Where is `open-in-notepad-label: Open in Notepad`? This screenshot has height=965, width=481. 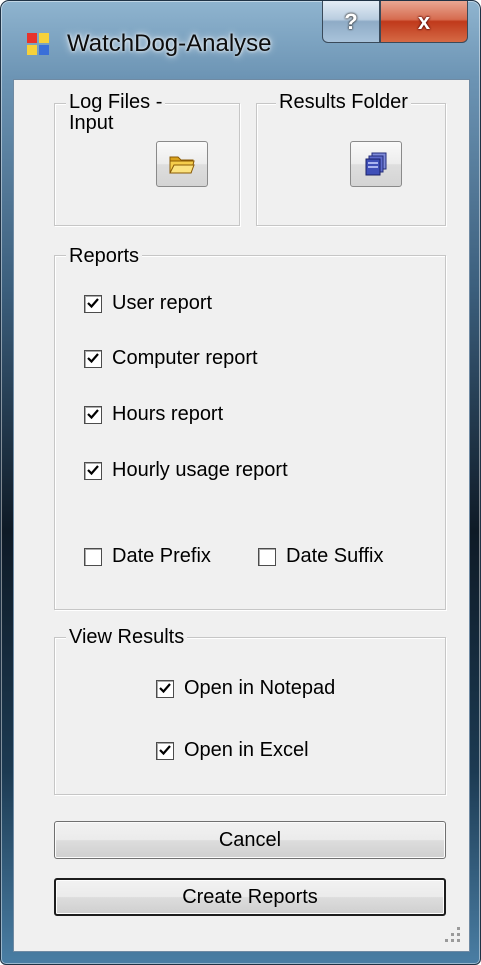
open-in-notepad-label: Open in Notepad is located at coordinates (260, 688).